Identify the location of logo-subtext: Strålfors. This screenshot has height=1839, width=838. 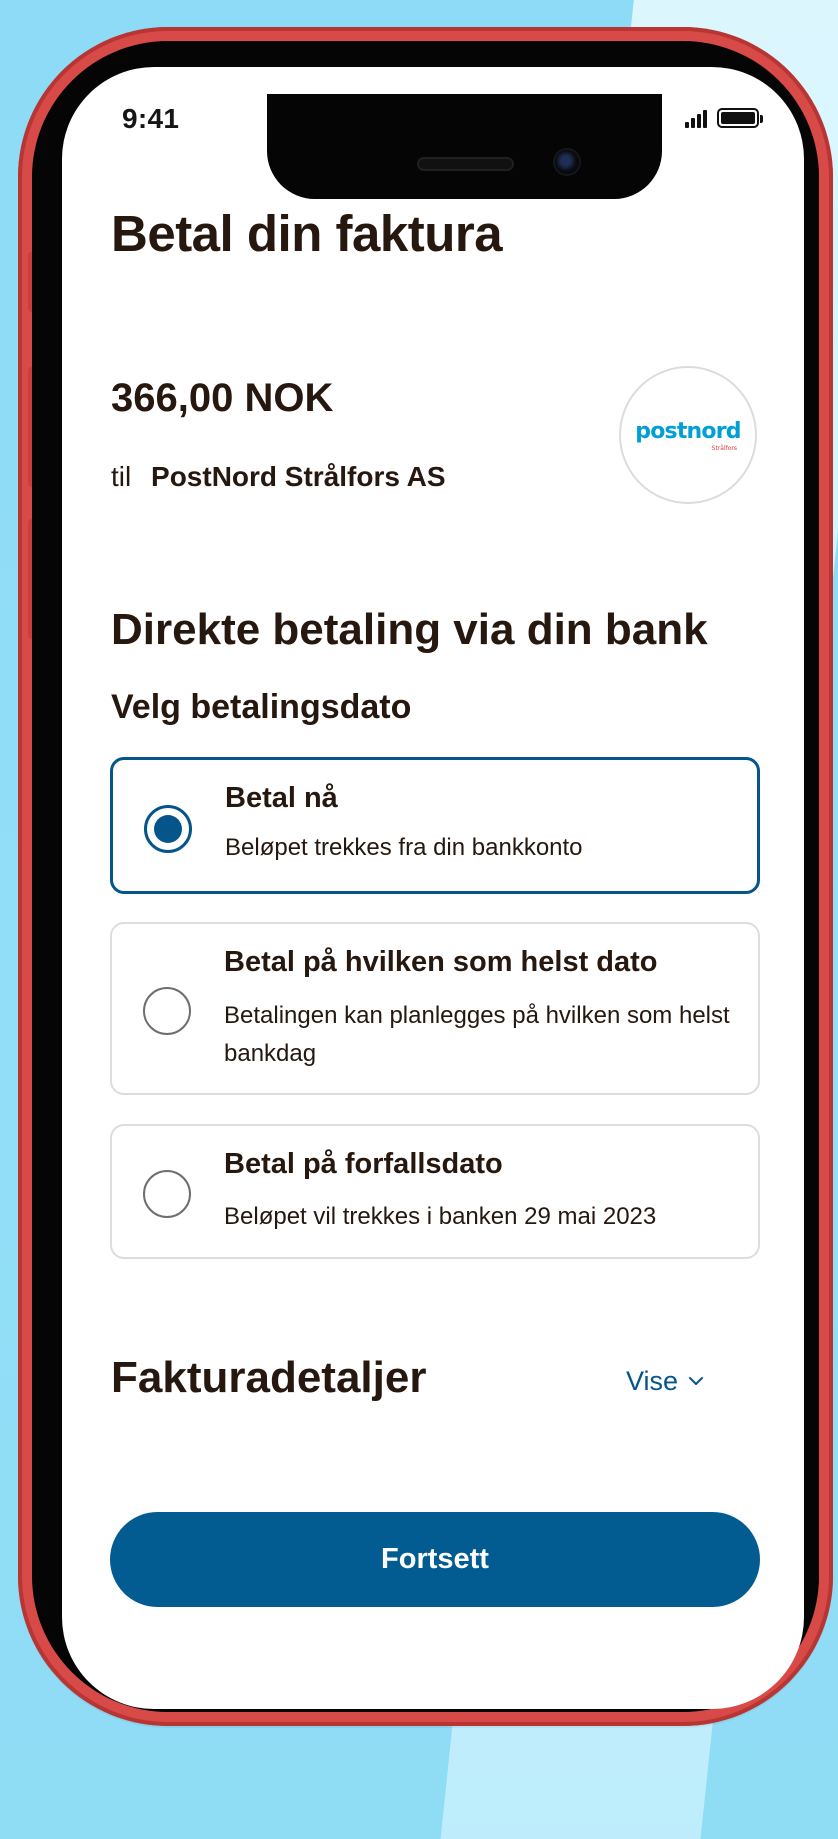
(724, 448).